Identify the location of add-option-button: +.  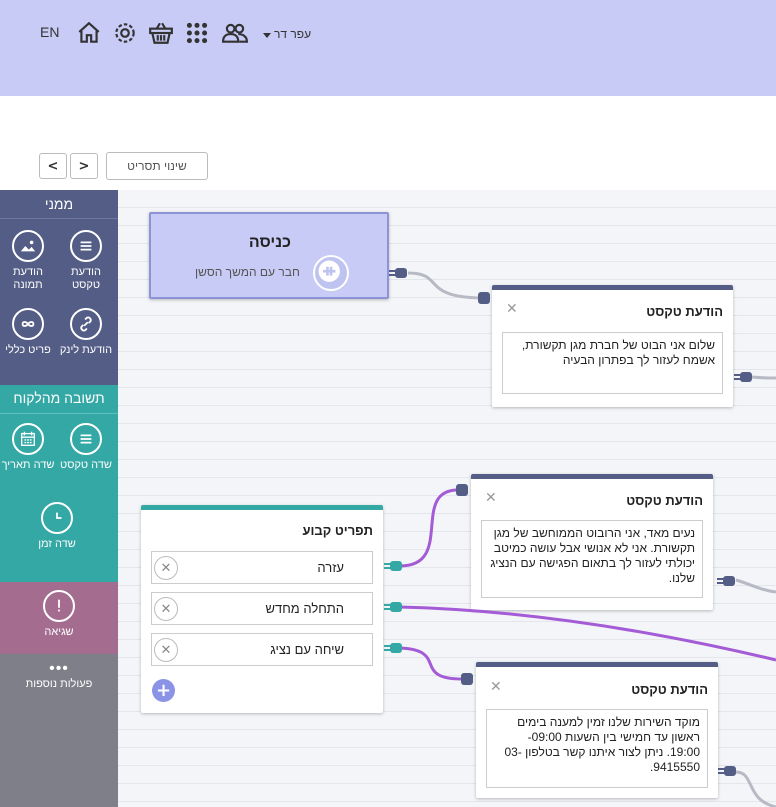
(163, 690).